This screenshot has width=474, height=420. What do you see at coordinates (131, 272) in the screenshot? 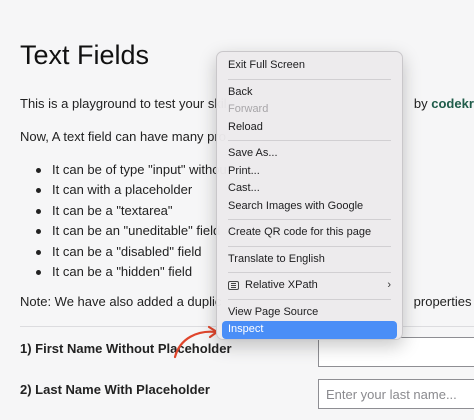
I see `list-item: It can be a "hidden" field` at bounding box center [131, 272].